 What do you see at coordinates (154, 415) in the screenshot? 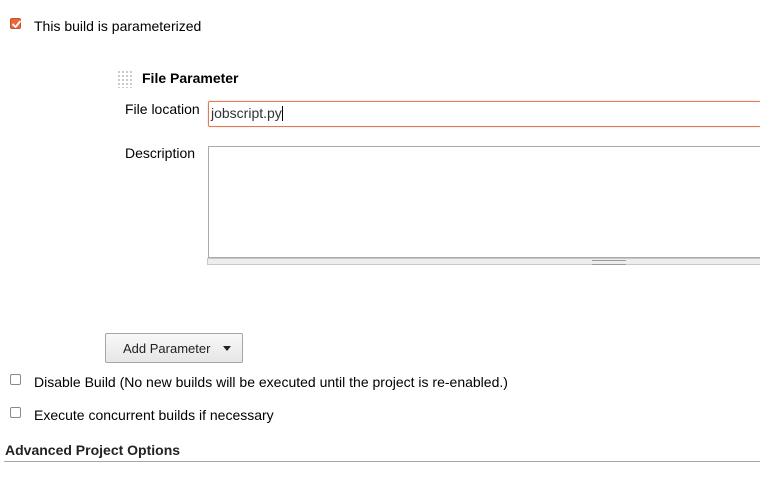
I see `concurrent-builds-label: Execute concurrent builds if necessary` at bounding box center [154, 415].